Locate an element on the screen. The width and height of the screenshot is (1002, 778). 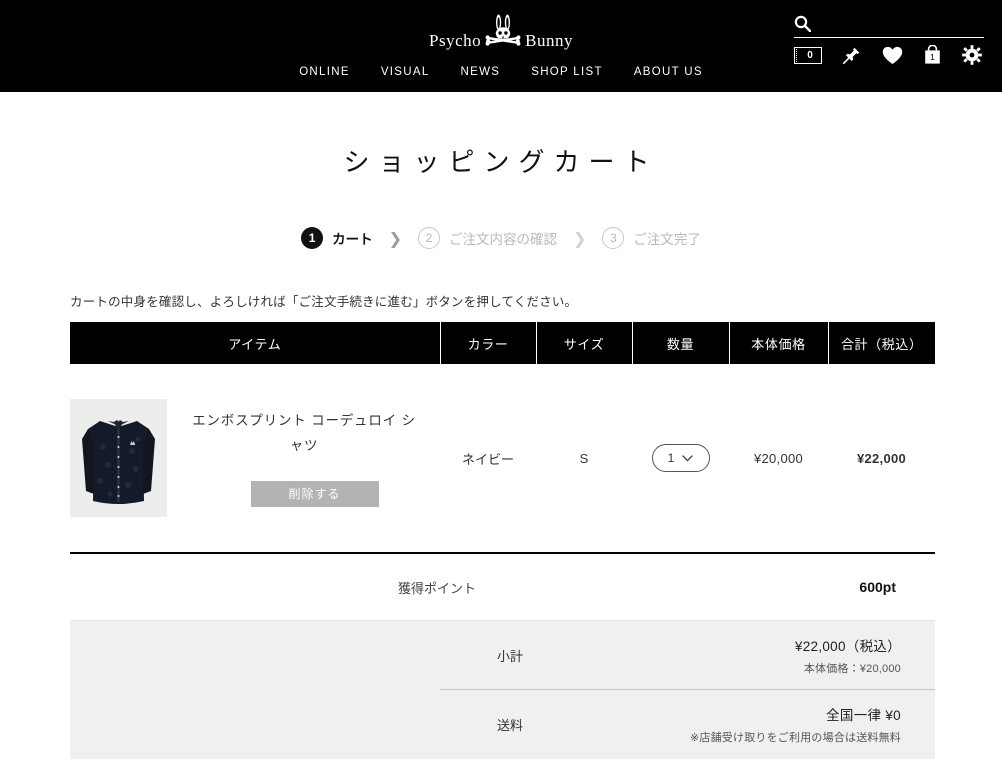
cart-item-cell: エンボスプリント コーデュロイ シャツ 削除する is located at coordinates (255, 459).